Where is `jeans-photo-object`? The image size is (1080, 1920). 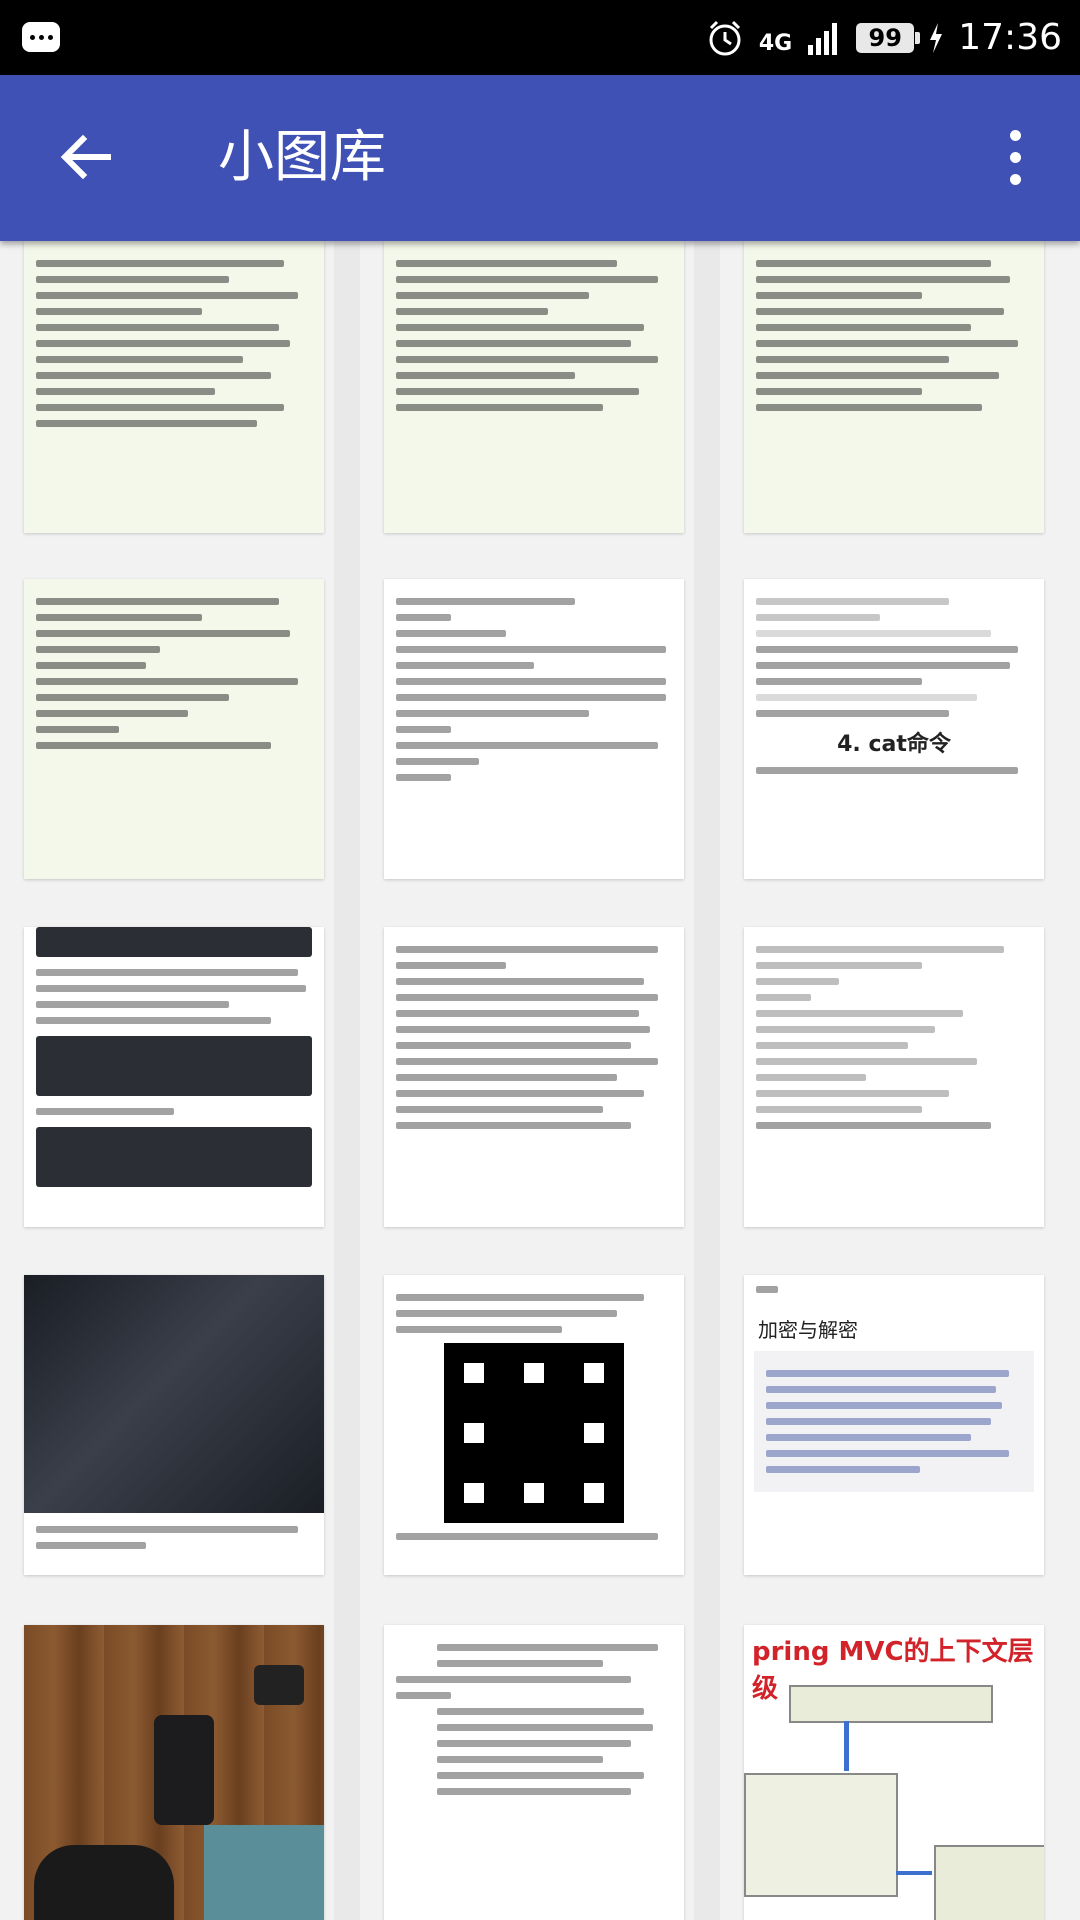 jeans-photo-object is located at coordinates (264, 1872).